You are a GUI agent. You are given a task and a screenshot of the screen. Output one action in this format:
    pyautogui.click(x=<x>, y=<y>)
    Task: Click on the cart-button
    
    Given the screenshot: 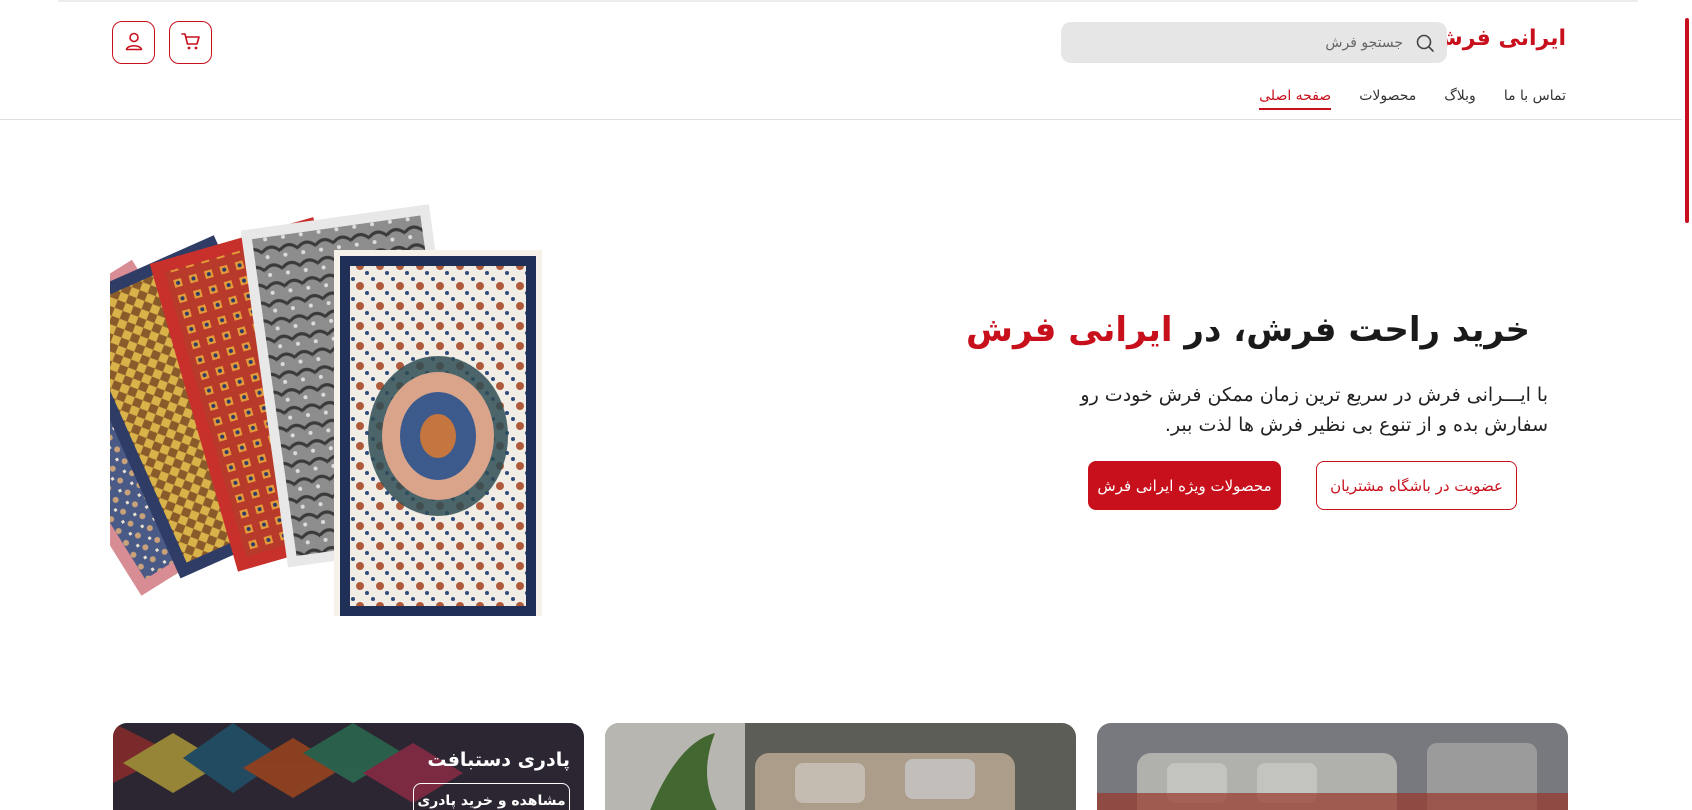 What is the action you would take?
    pyautogui.click(x=190, y=42)
    